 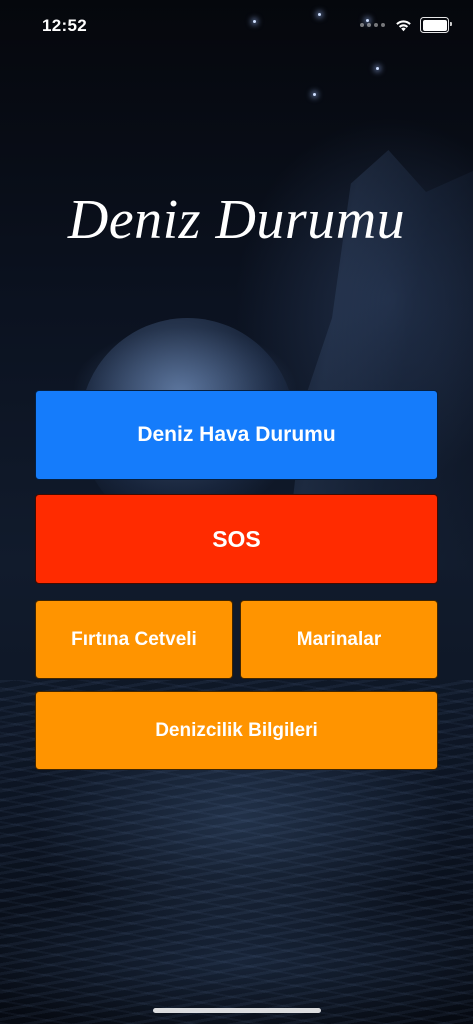 What do you see at coordinates (236, 435) in the screenshot?
I see `sea-weather-button: Deniz Hava Durumu` at bounding box center [236, 435].